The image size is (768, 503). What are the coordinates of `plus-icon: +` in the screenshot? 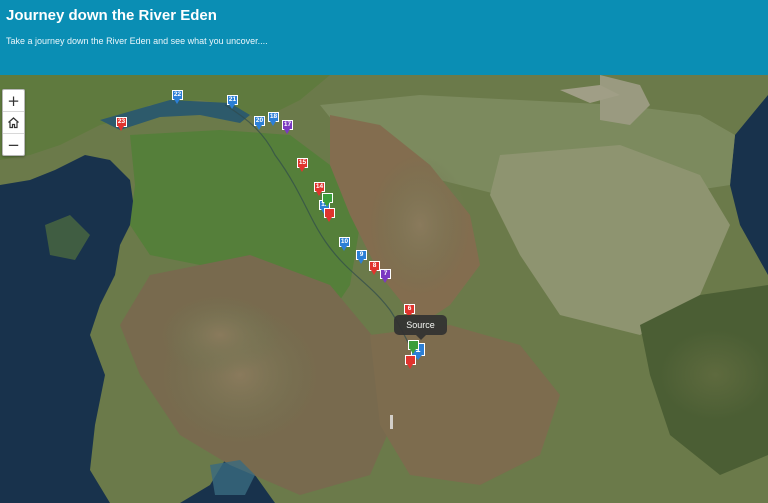 It's located at (13, 100).